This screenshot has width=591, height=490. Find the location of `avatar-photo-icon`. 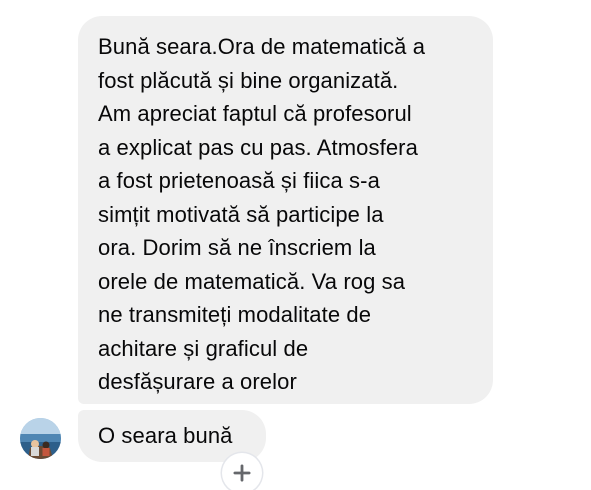

avatar-photo-icon is located at coordinates (40, 438).